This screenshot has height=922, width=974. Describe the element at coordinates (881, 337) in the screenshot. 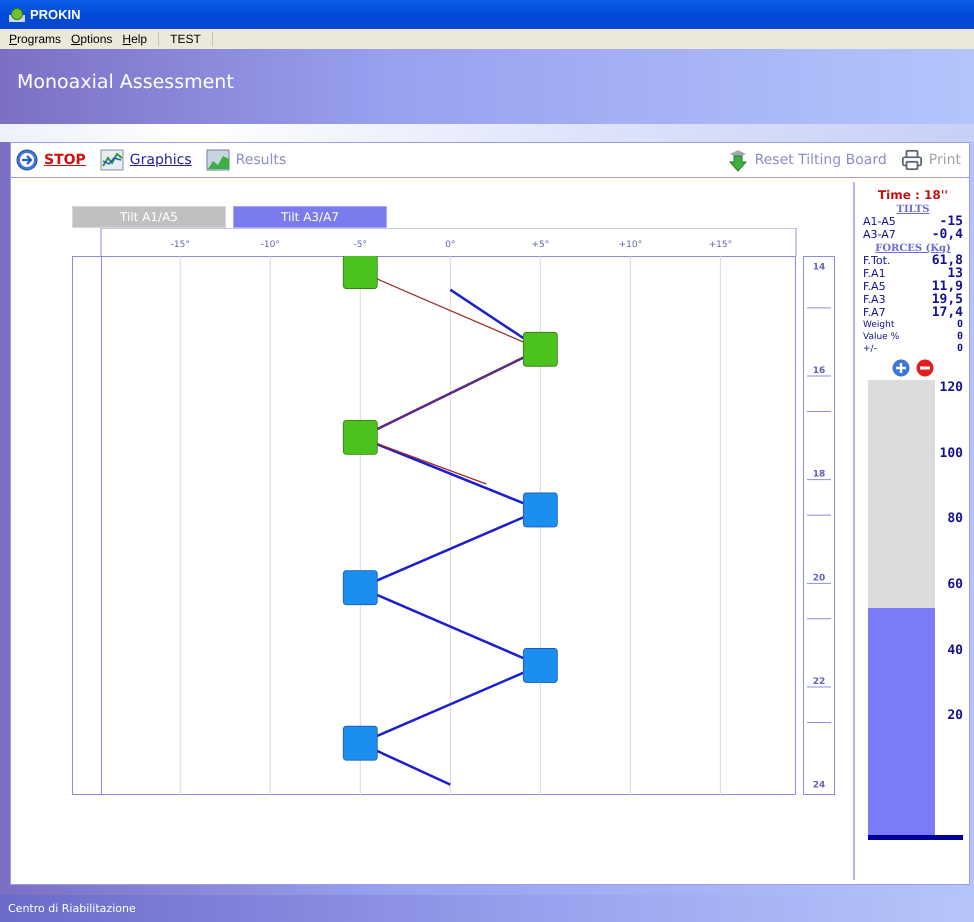

I see `readout-label: Value %` at that location.